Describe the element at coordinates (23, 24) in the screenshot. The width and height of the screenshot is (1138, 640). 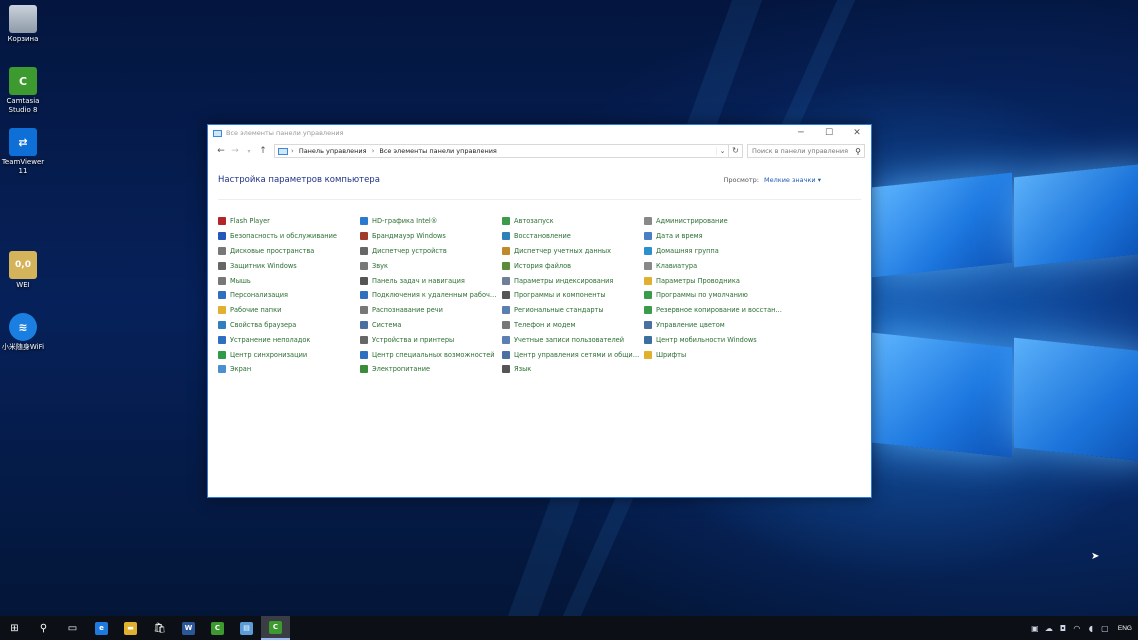
I see `desktop-icon-recycle-bin: Корзина` at that location.